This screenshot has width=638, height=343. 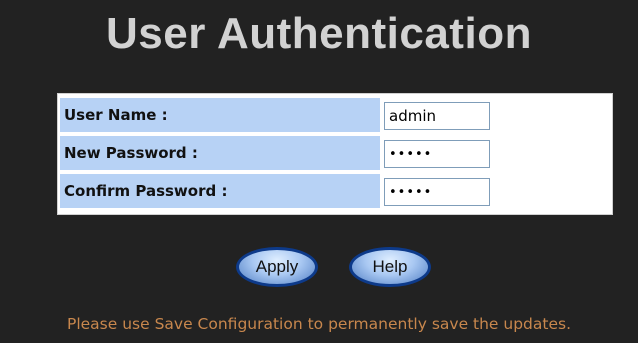 What do you see at coordinates (277, 267) in the screenshot?
I see `apply-button: Apply` at bounding box center [277, 267].